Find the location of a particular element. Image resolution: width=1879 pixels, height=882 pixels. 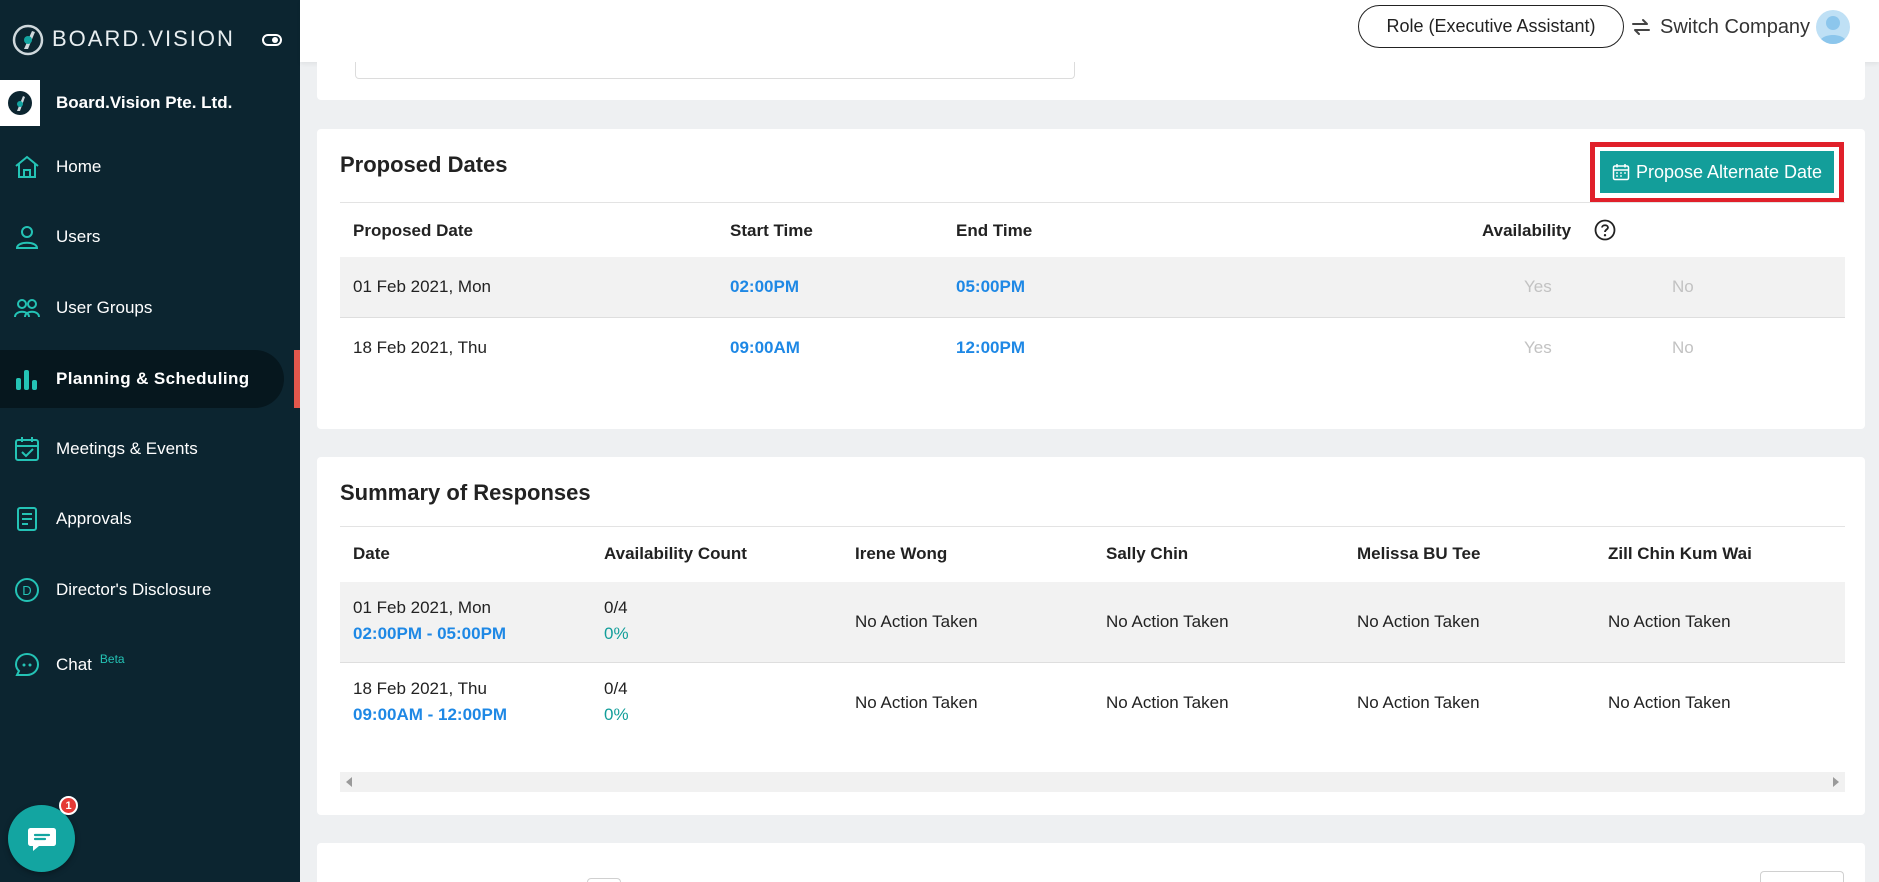

document-icon is located at coordinates (27, 519).